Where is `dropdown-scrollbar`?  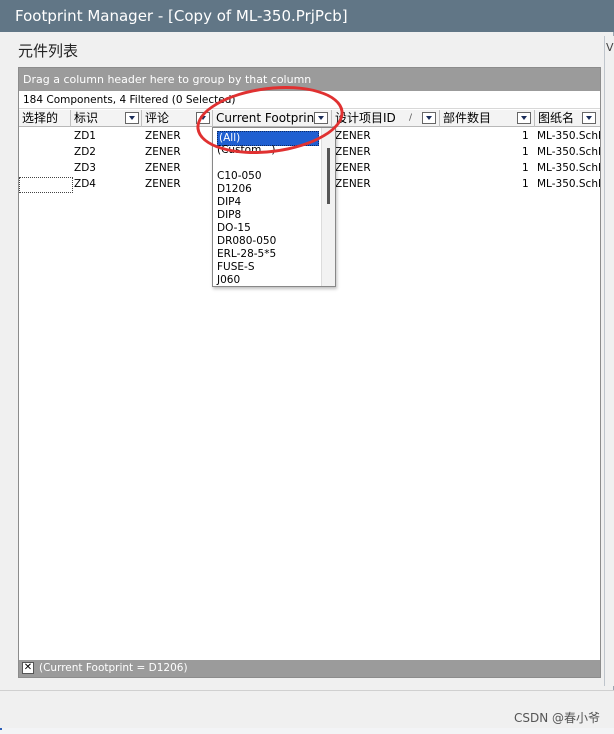
dropdown-scrollbar is located at coordinates (328, 207).